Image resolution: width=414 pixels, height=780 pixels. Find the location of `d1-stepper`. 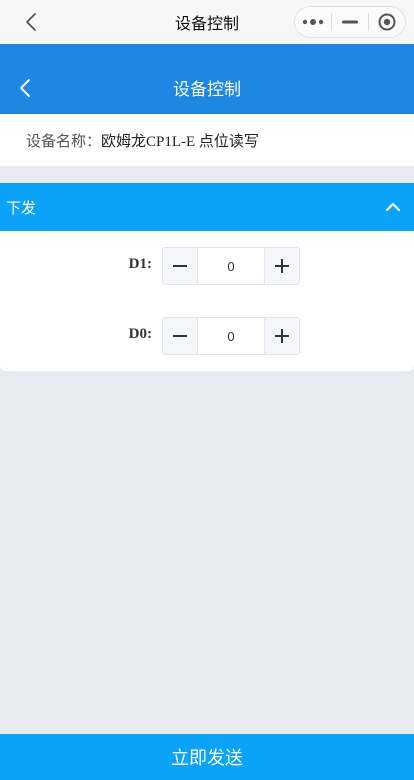

d1-stepper is located at coordinates (231, 266).